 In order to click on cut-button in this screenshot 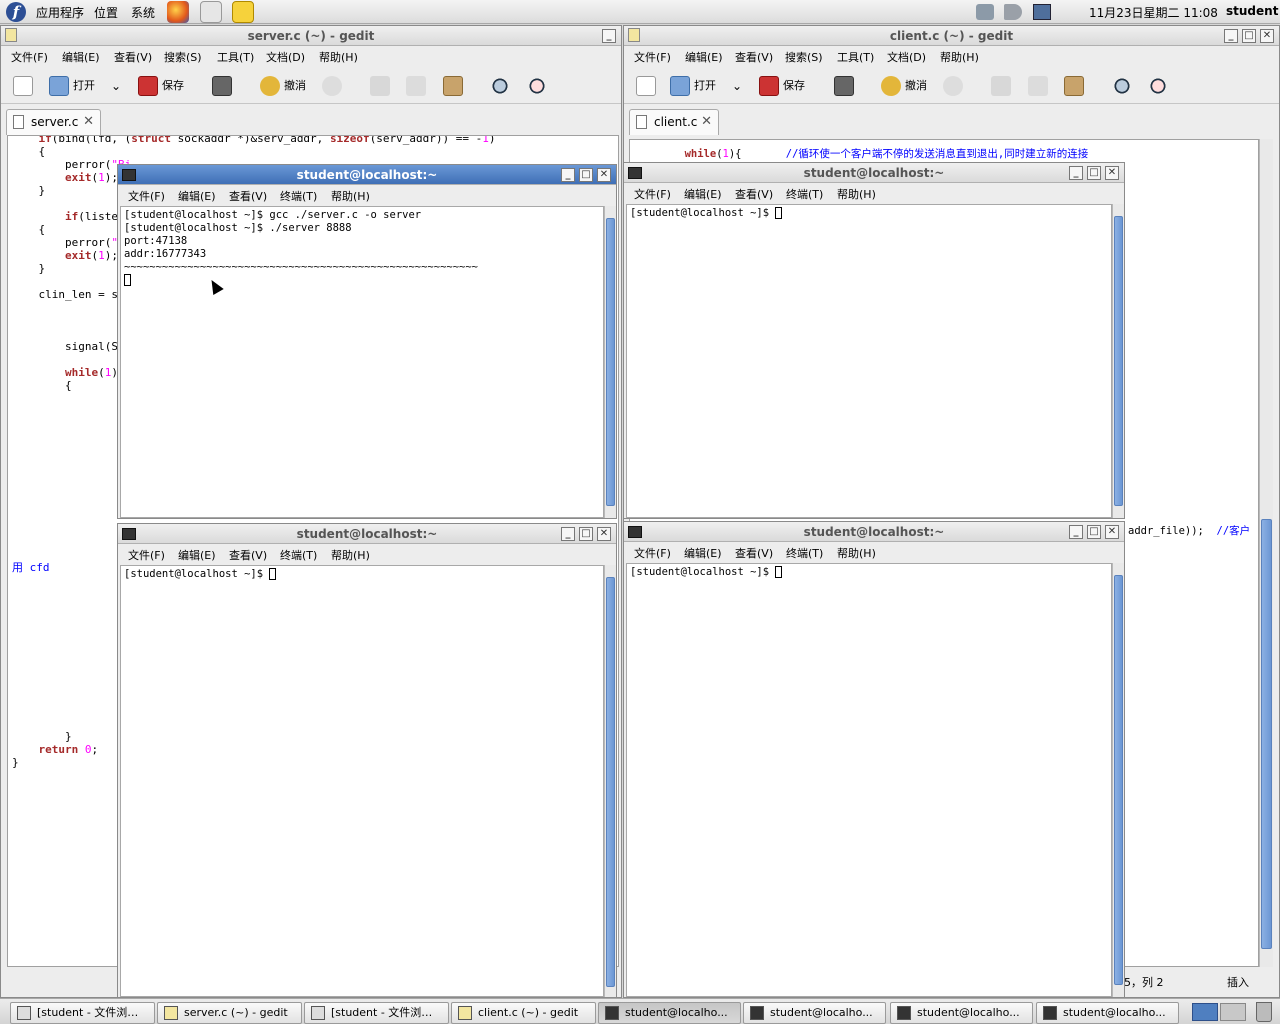, I will do `click(1003, 86)`.